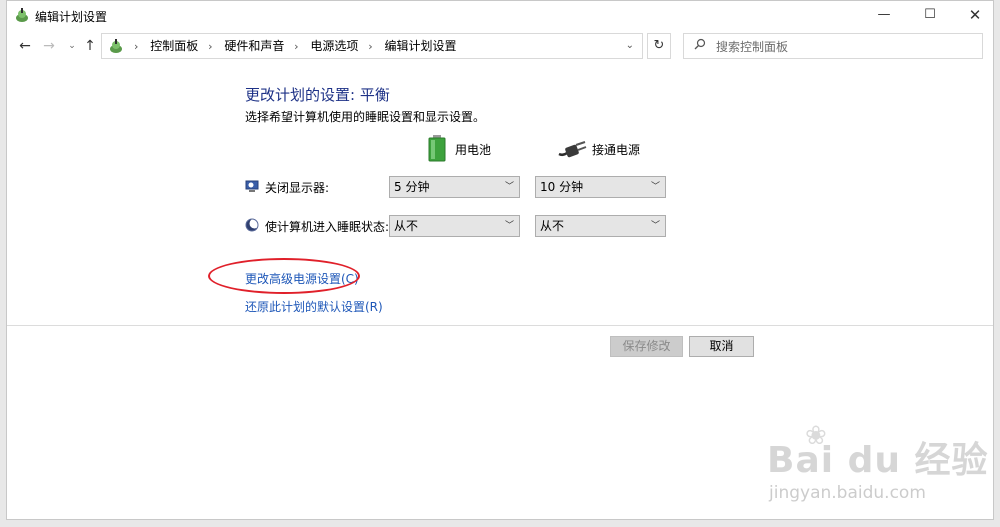 This screenshot has width=1000, height=527. What do you see at coordinates (552, 226) in the screenshot?
I see `sleep-plugged-in-value: 从不` at bounding box center [552, 226].